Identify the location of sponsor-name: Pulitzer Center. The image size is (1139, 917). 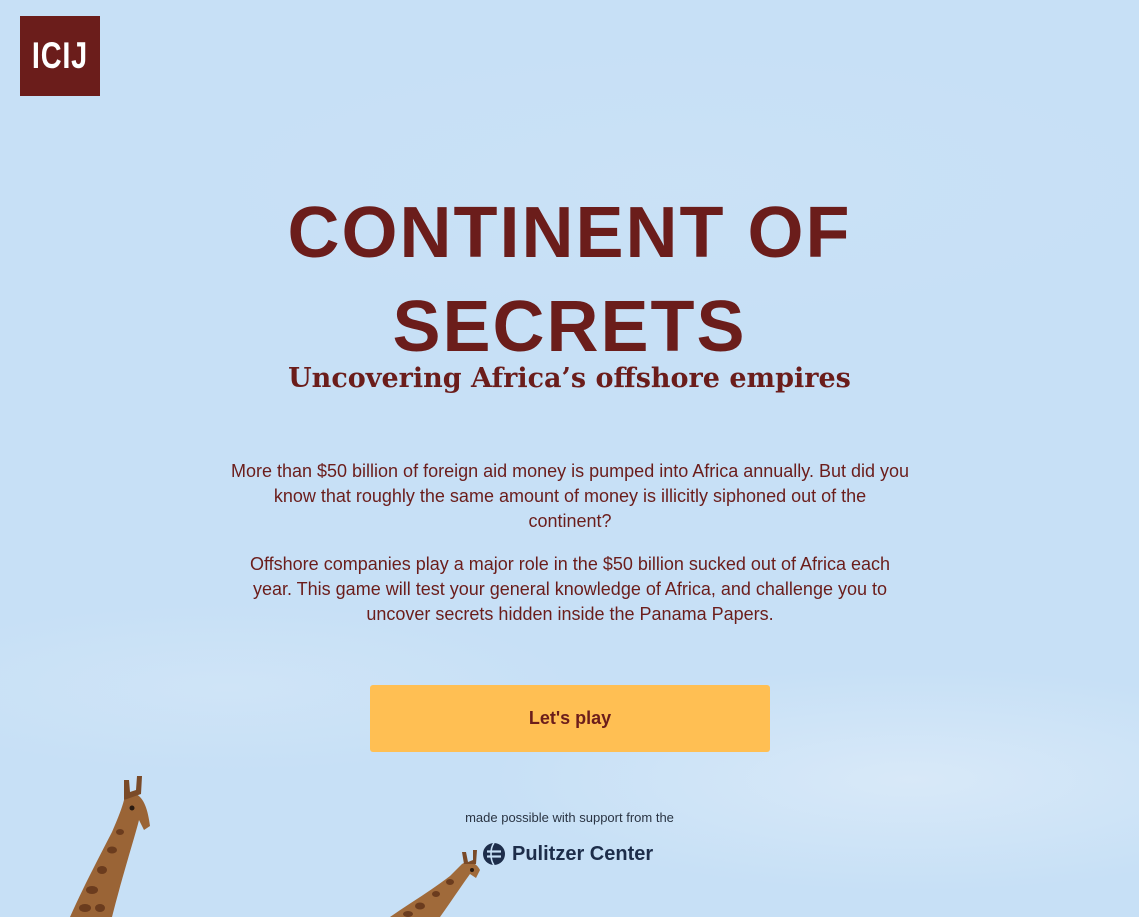
(583, 853).